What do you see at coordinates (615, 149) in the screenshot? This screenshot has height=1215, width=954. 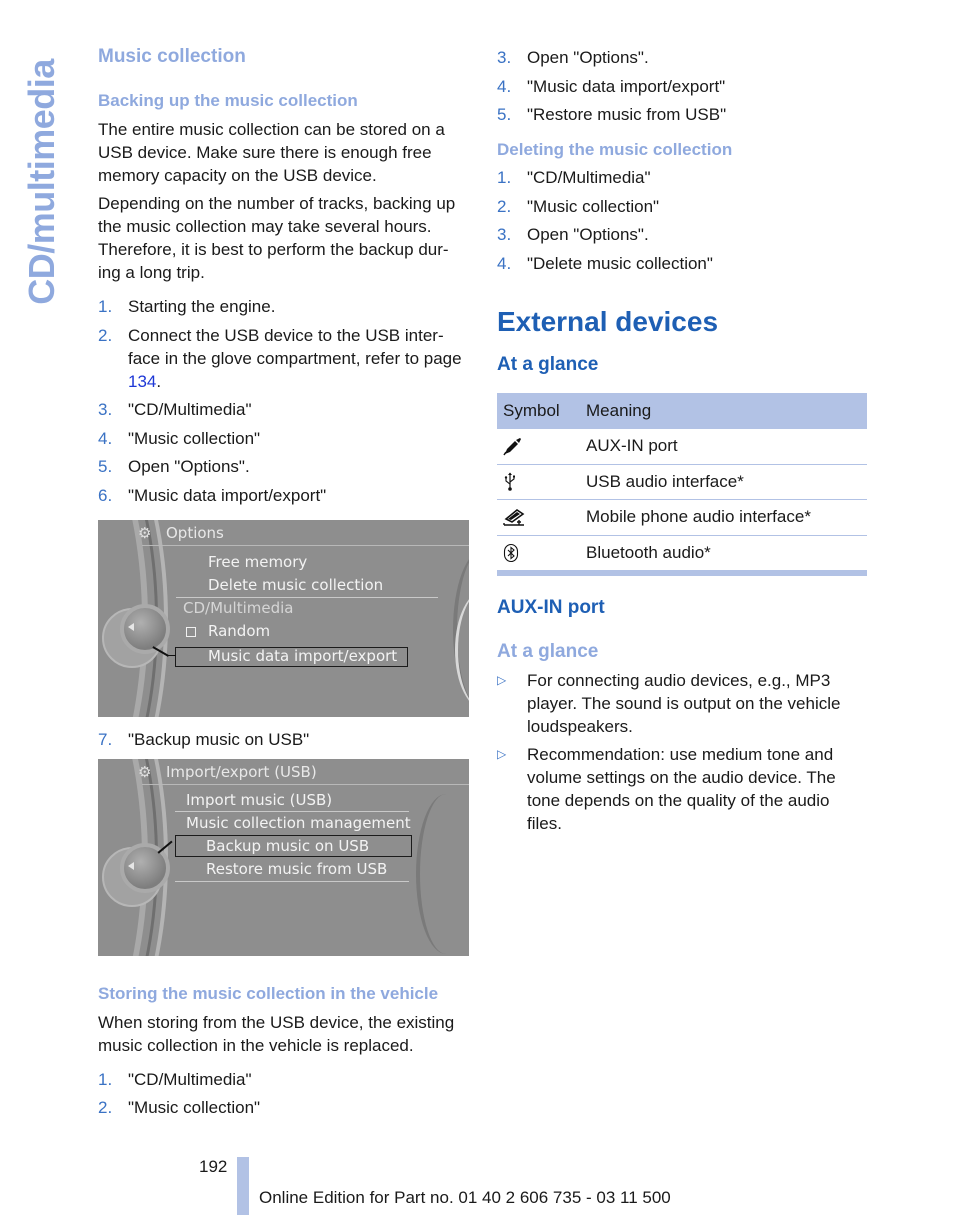 I see `subsection-title-deleting: Deleting the music collection` at bounding box center [615, 149].